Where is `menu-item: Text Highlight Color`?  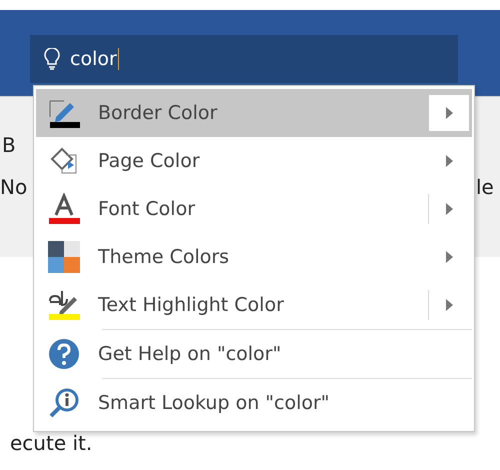 menu-item: Text Highlight Color is located at coordinates (254, 305).